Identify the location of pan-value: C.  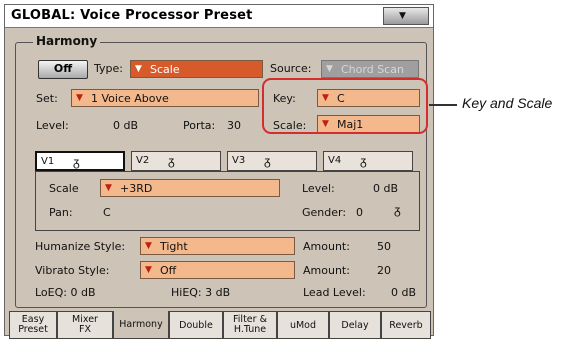
(107, 212).